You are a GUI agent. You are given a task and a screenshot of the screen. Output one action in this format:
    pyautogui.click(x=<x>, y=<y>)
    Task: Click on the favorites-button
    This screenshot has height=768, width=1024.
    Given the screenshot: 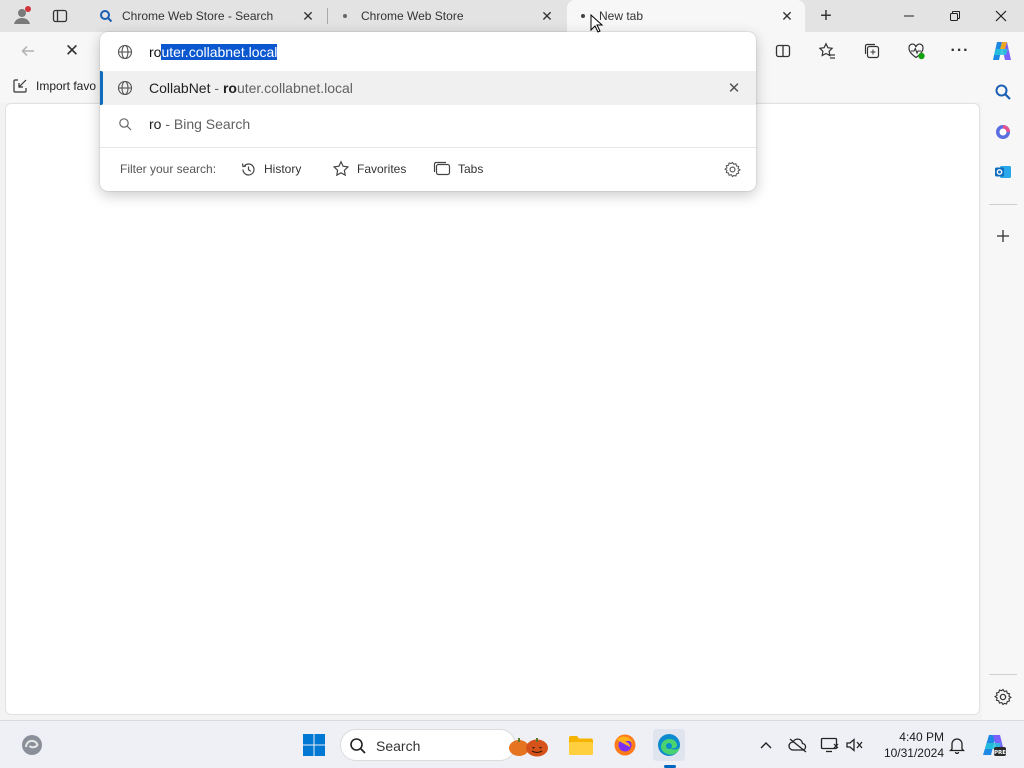 What is the action you would take?
    pyautogui.click(x=827, y=51)
    